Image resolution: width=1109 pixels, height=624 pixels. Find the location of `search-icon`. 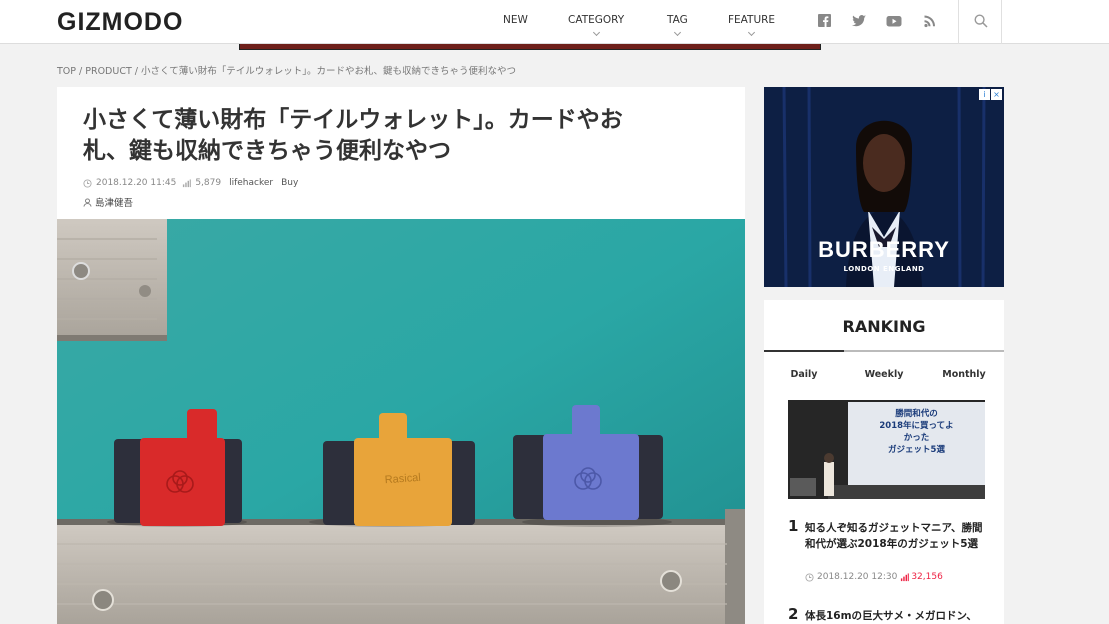

search-icon is located at coordinates (981, 21).